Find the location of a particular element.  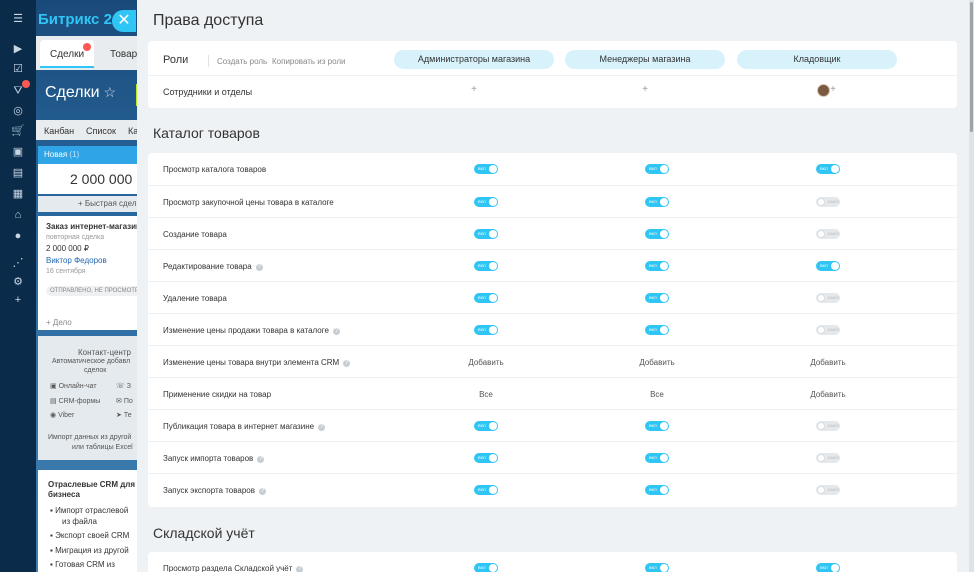

sites-icon: ▣ is located at coordinates (18, 152).